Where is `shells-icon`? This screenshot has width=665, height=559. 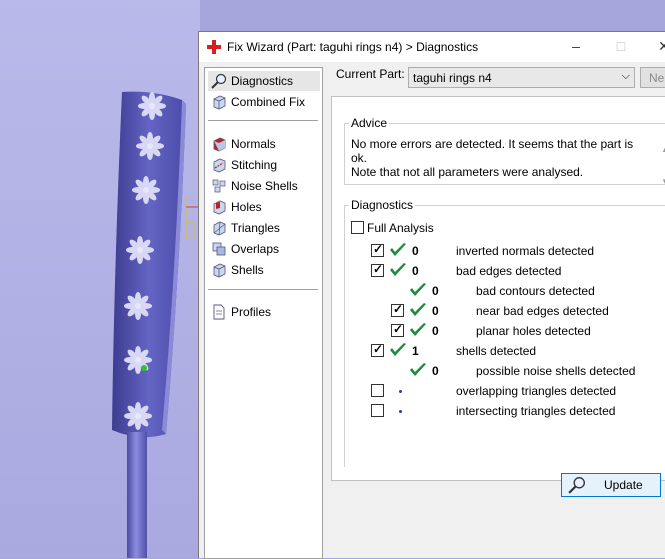 shells-icon is located at coordinates (219, 270).